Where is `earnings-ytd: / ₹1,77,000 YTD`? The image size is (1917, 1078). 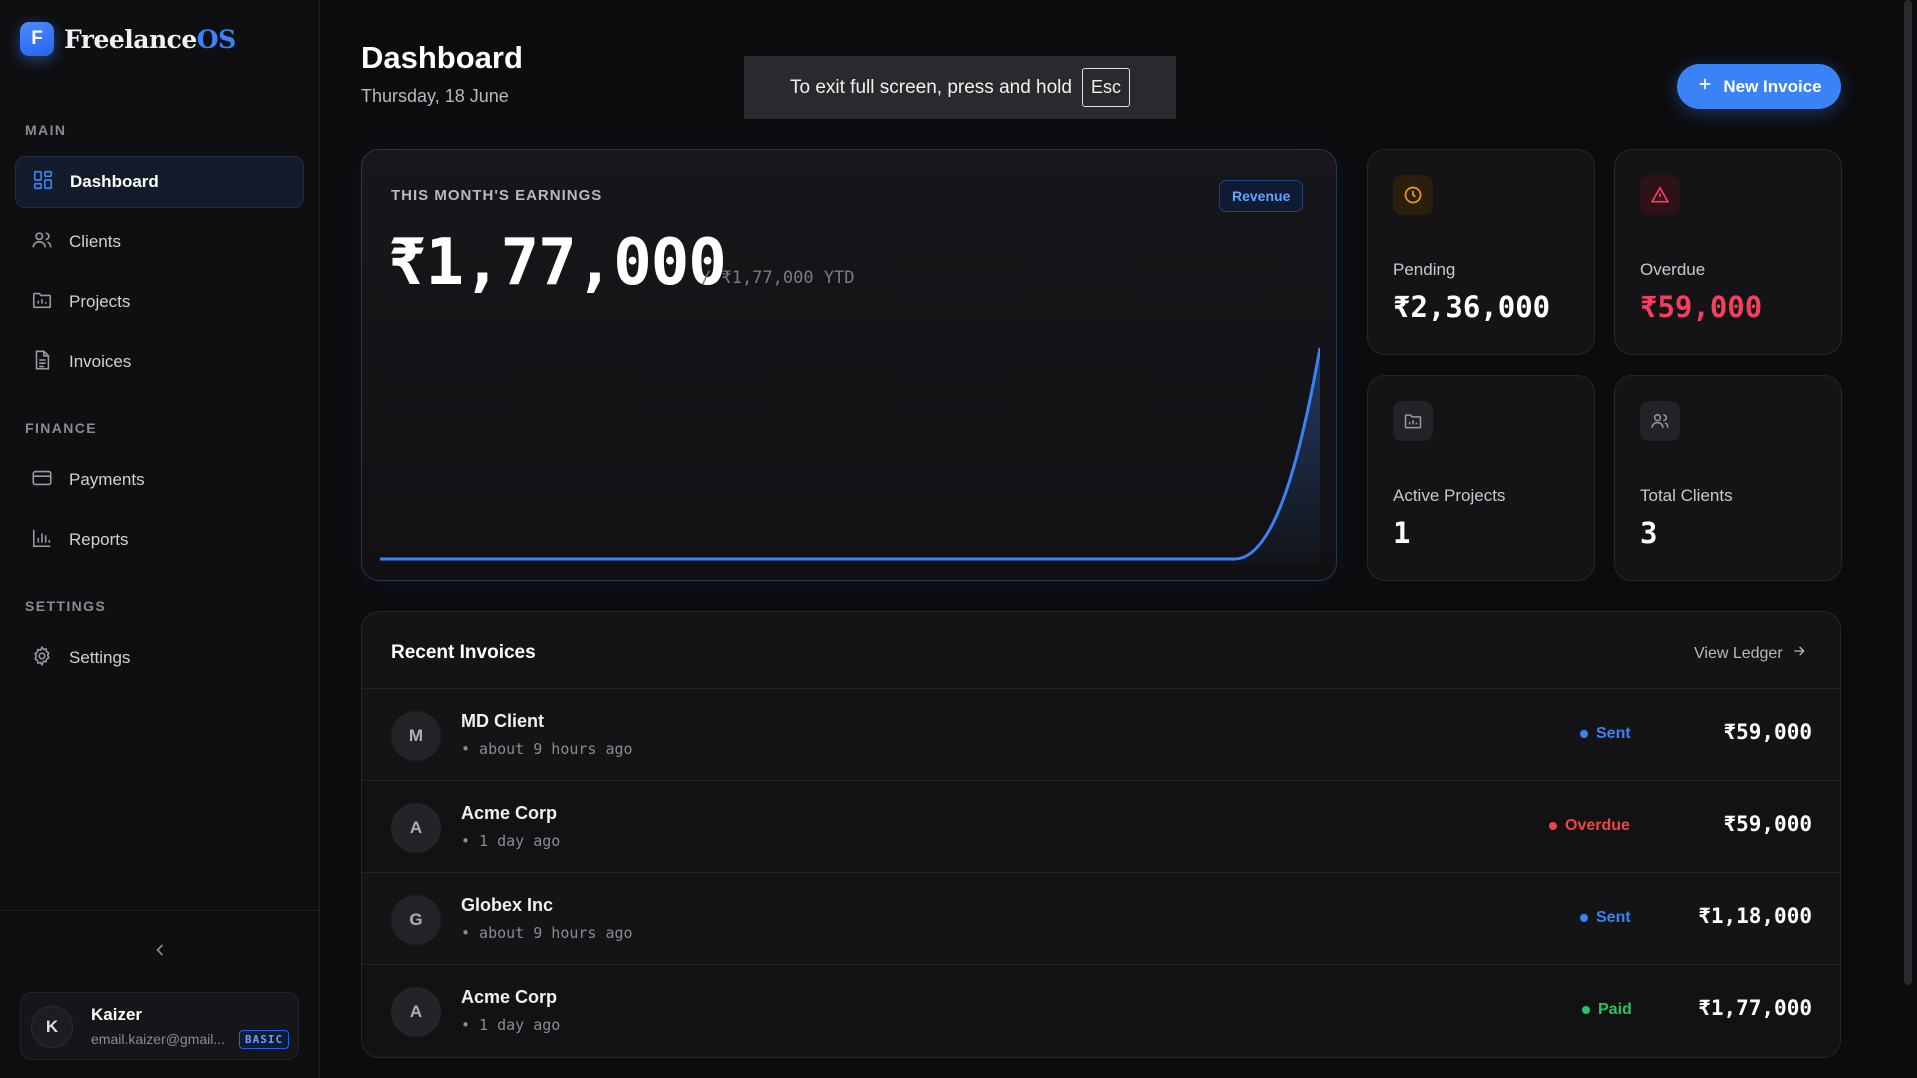
earnings-ytd: / ₹1,77,000 YTD is located at coordinates (778, 278).